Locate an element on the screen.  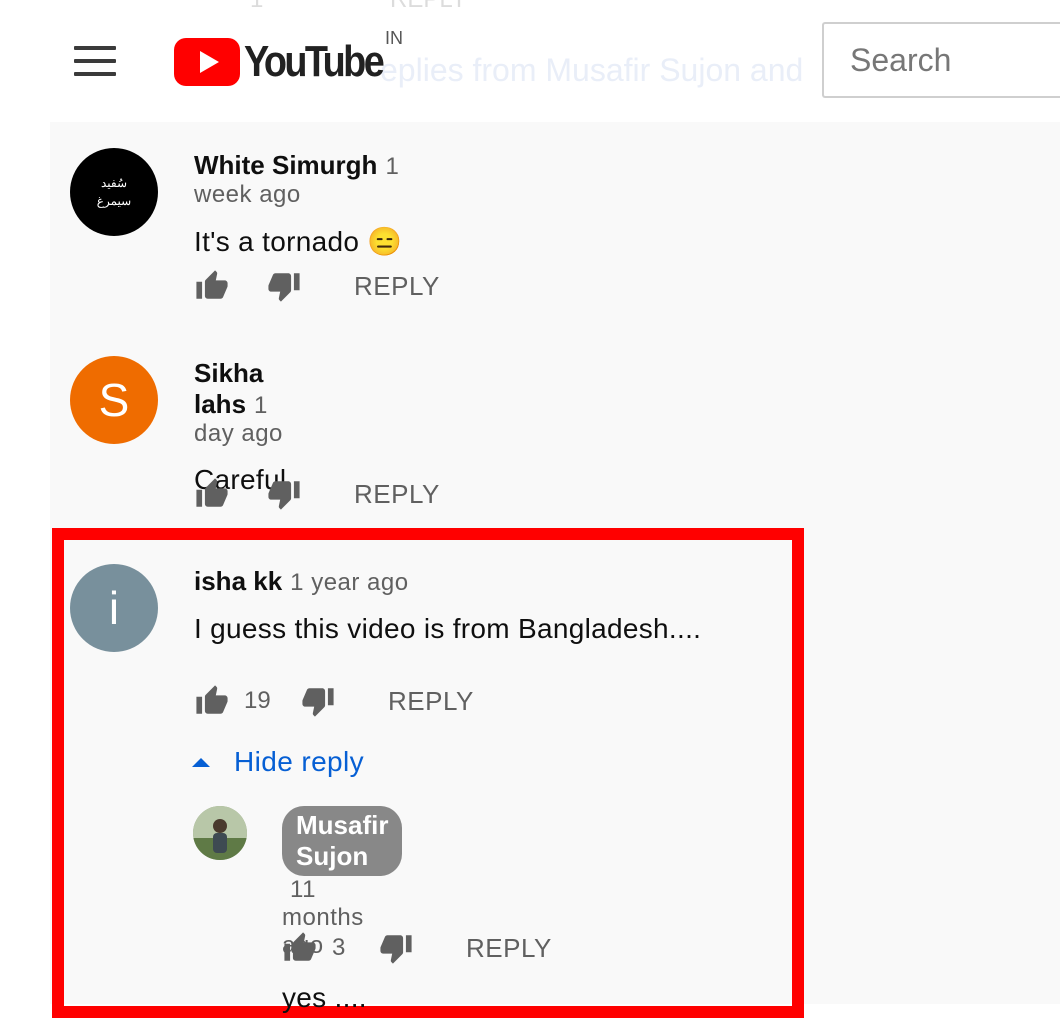
search-input is located at coordinates (942, 60).